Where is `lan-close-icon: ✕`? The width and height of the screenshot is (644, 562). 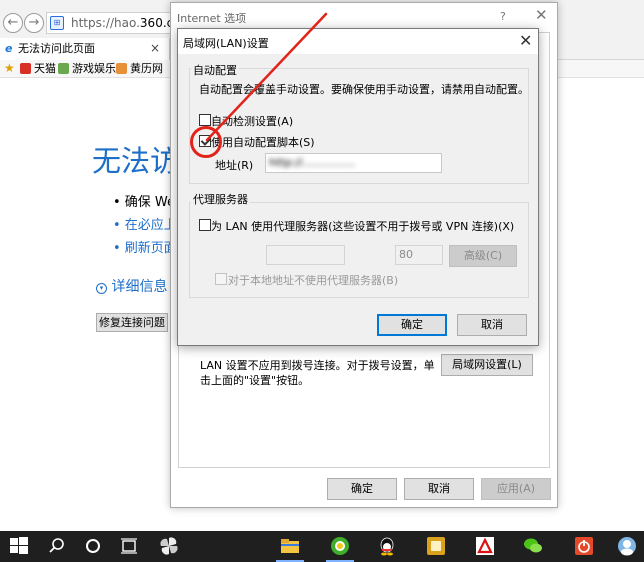 lan-close-icon: ✕ is located at coordinates (525, 40).